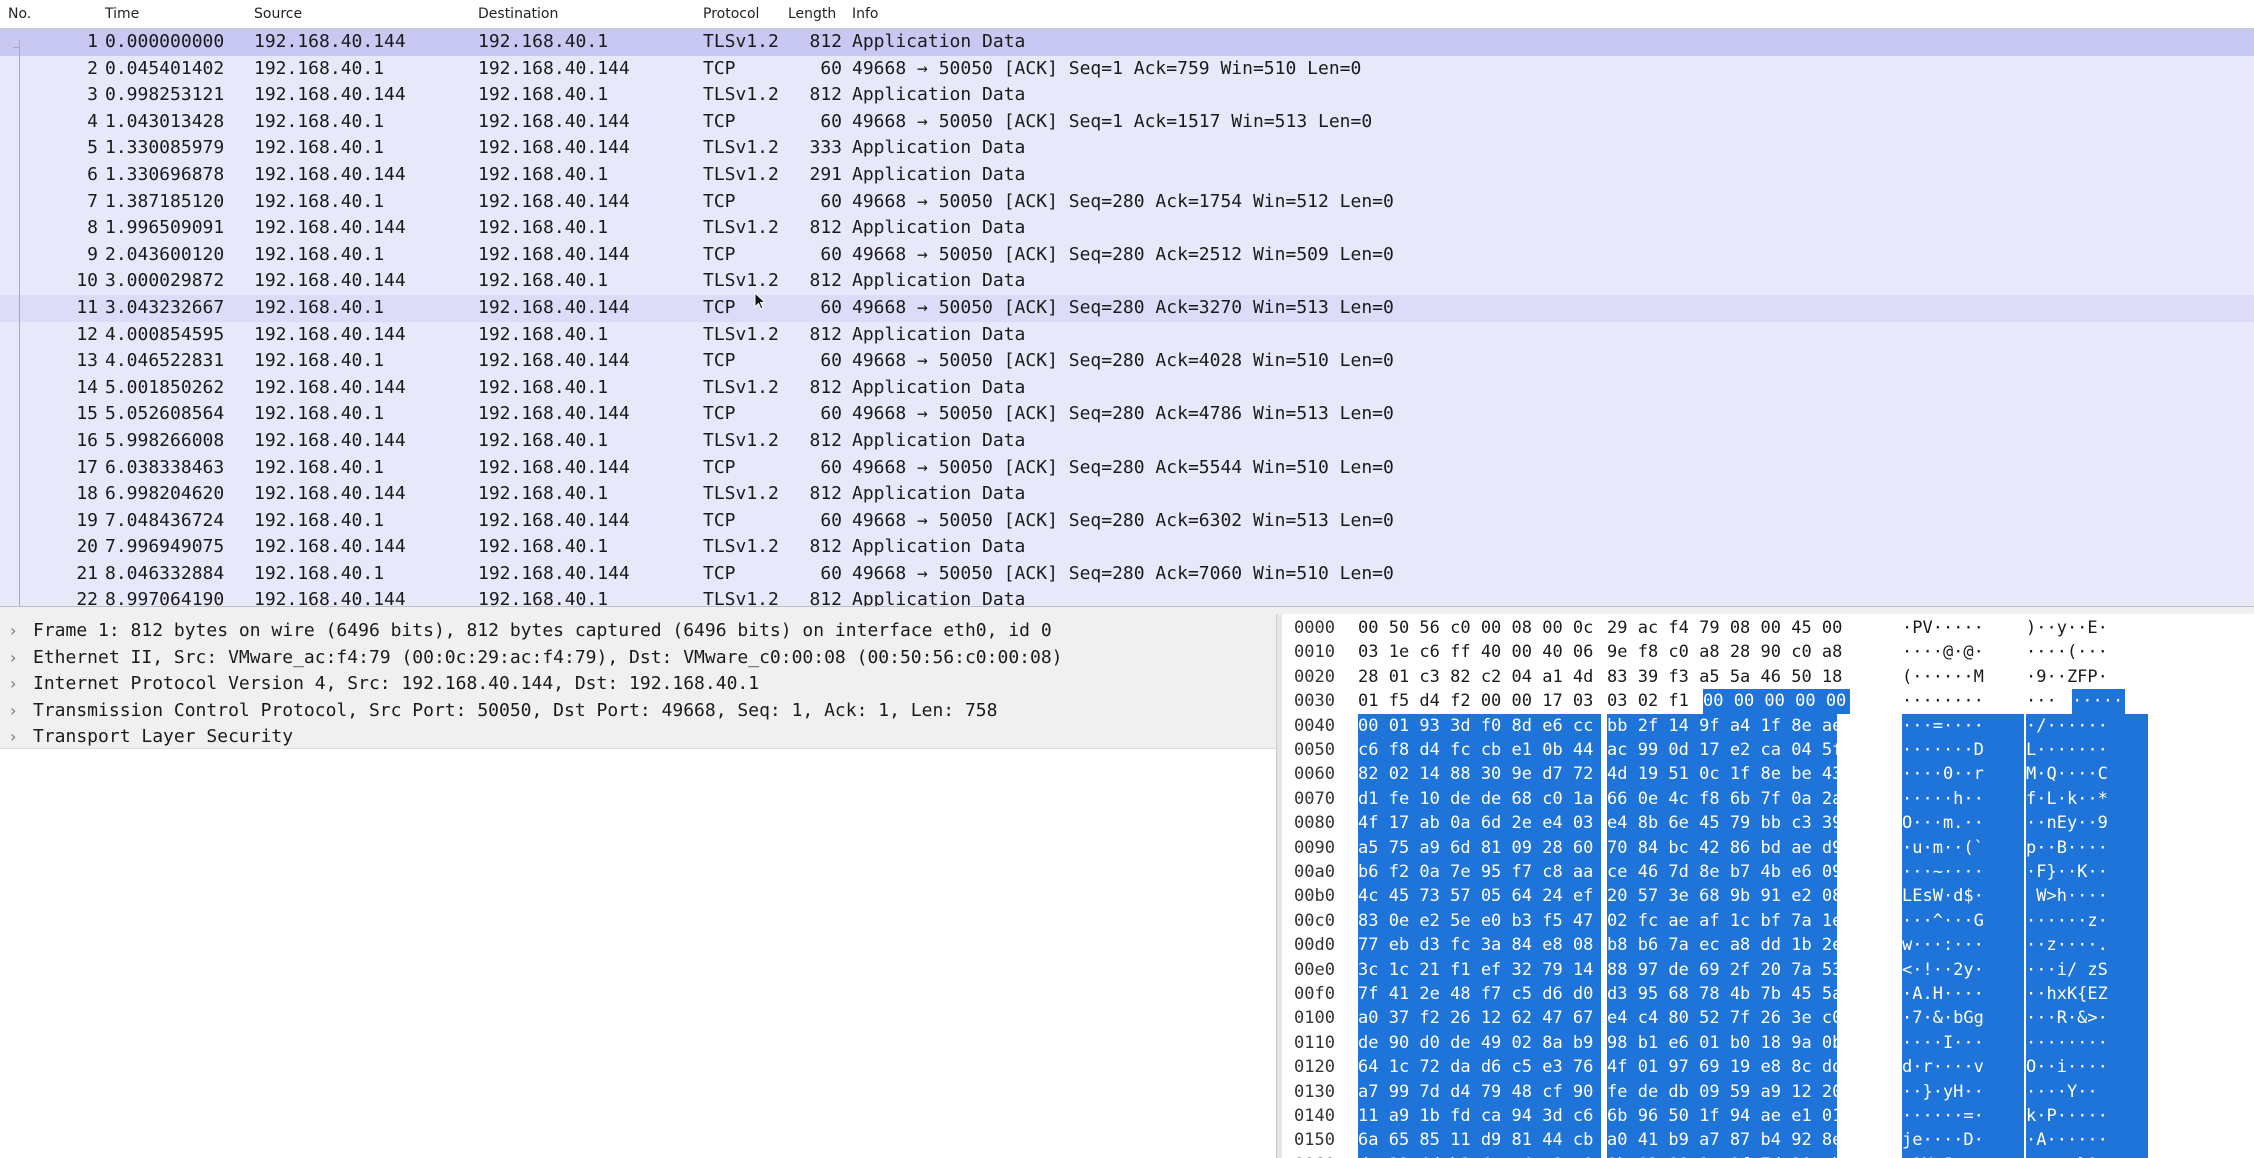 This screenshot has height=1158, width=2254. I want to click on hex-bytes: 64 1c 72 da d6 c5 e3 76, so click(1479, 1067).